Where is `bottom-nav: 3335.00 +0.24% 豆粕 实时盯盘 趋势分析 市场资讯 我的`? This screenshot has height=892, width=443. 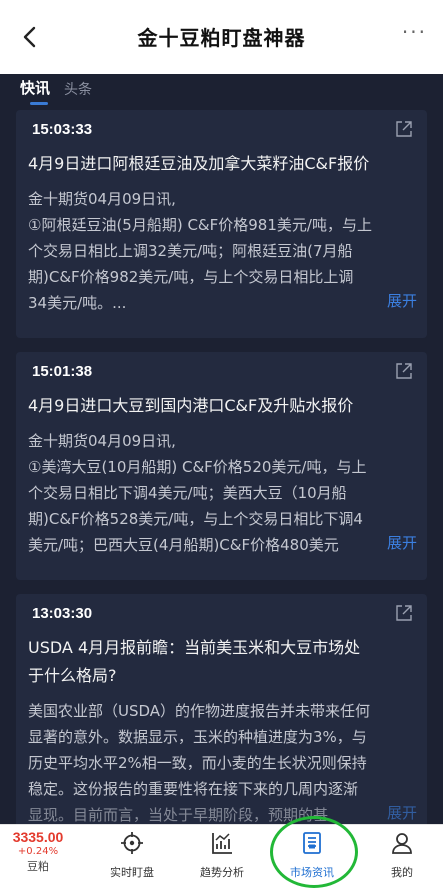
bottom-nav: 3335.00 +0.24% 豆粕 实时盯盘 趋势分析 市场资讯 我的 is located at coordinates (221, 858).